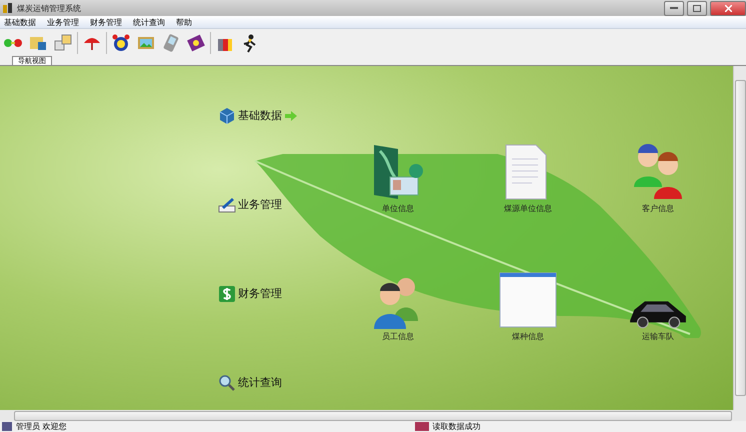 This screenshot has width=746, height=432. I want to click on nav-link: 统计查询, so click(260, 382).